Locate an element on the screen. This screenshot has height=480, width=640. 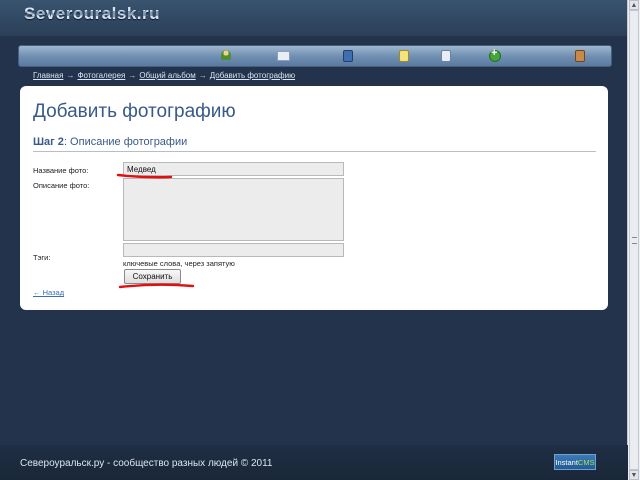
profile-icon is located at coordinates (580, 56).